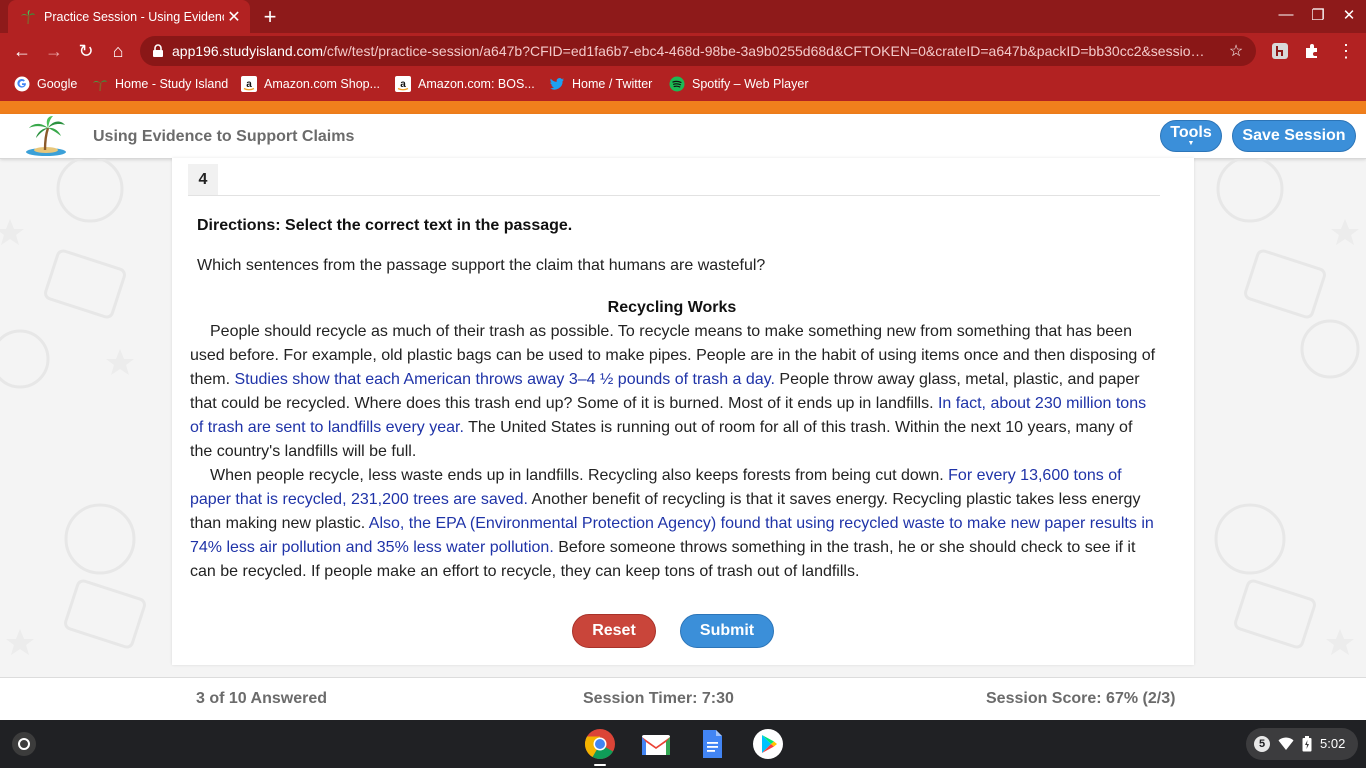 This screenshot has height=768, width=1366. What do you see at coordinates (234, 17) in the screenshot?
I see `close-tab-icon: ✕` at bounding box center [234, 17].